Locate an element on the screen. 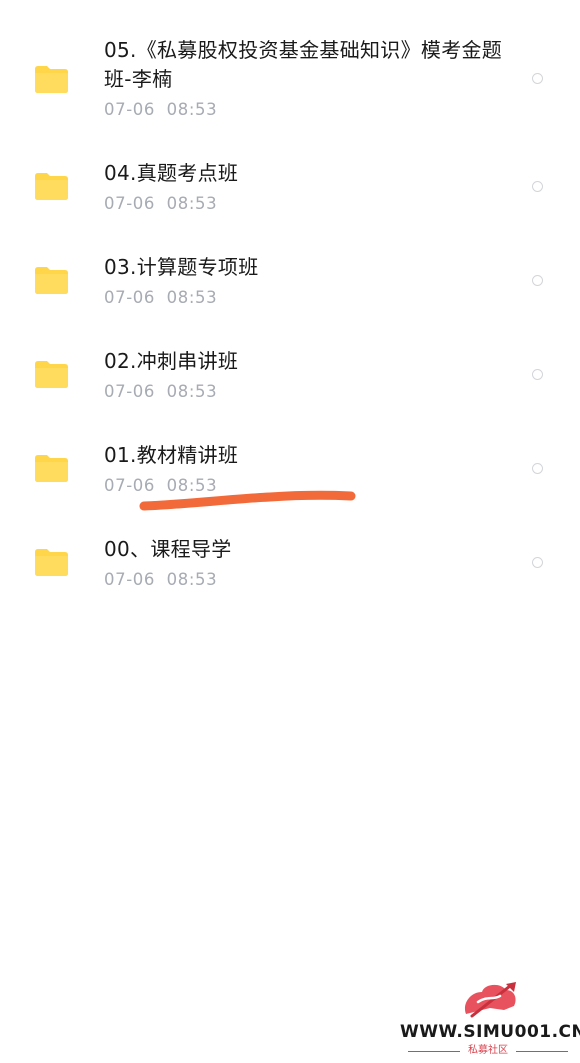 The width and height of the screenshot is (580, 1063). watermark-subtitle: 私募社区 is located at coordinates (488, 1051).